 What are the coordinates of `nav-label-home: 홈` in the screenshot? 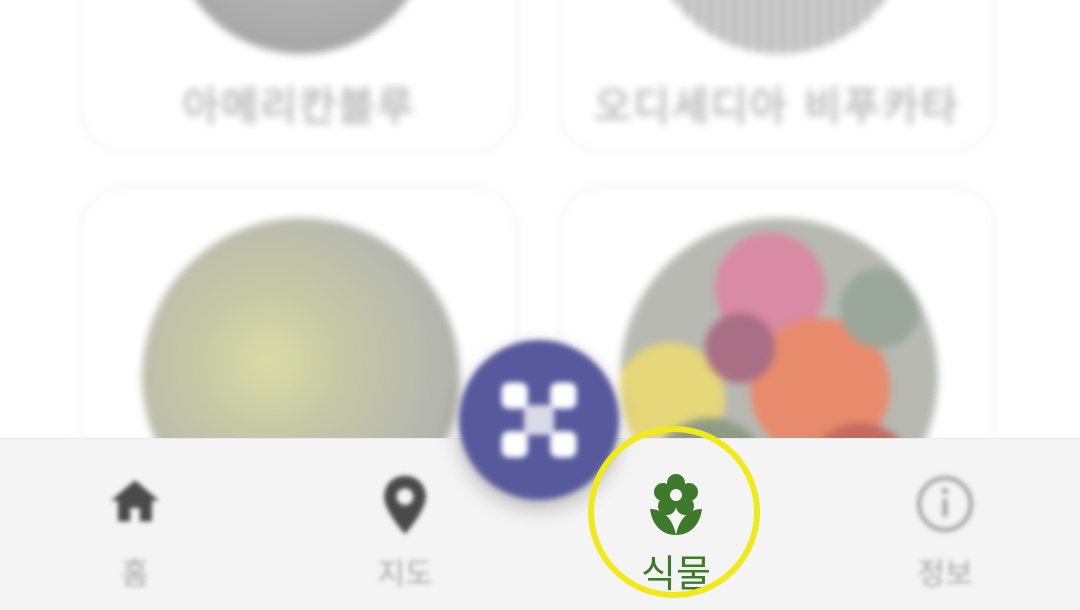 It's located at (135, 574).